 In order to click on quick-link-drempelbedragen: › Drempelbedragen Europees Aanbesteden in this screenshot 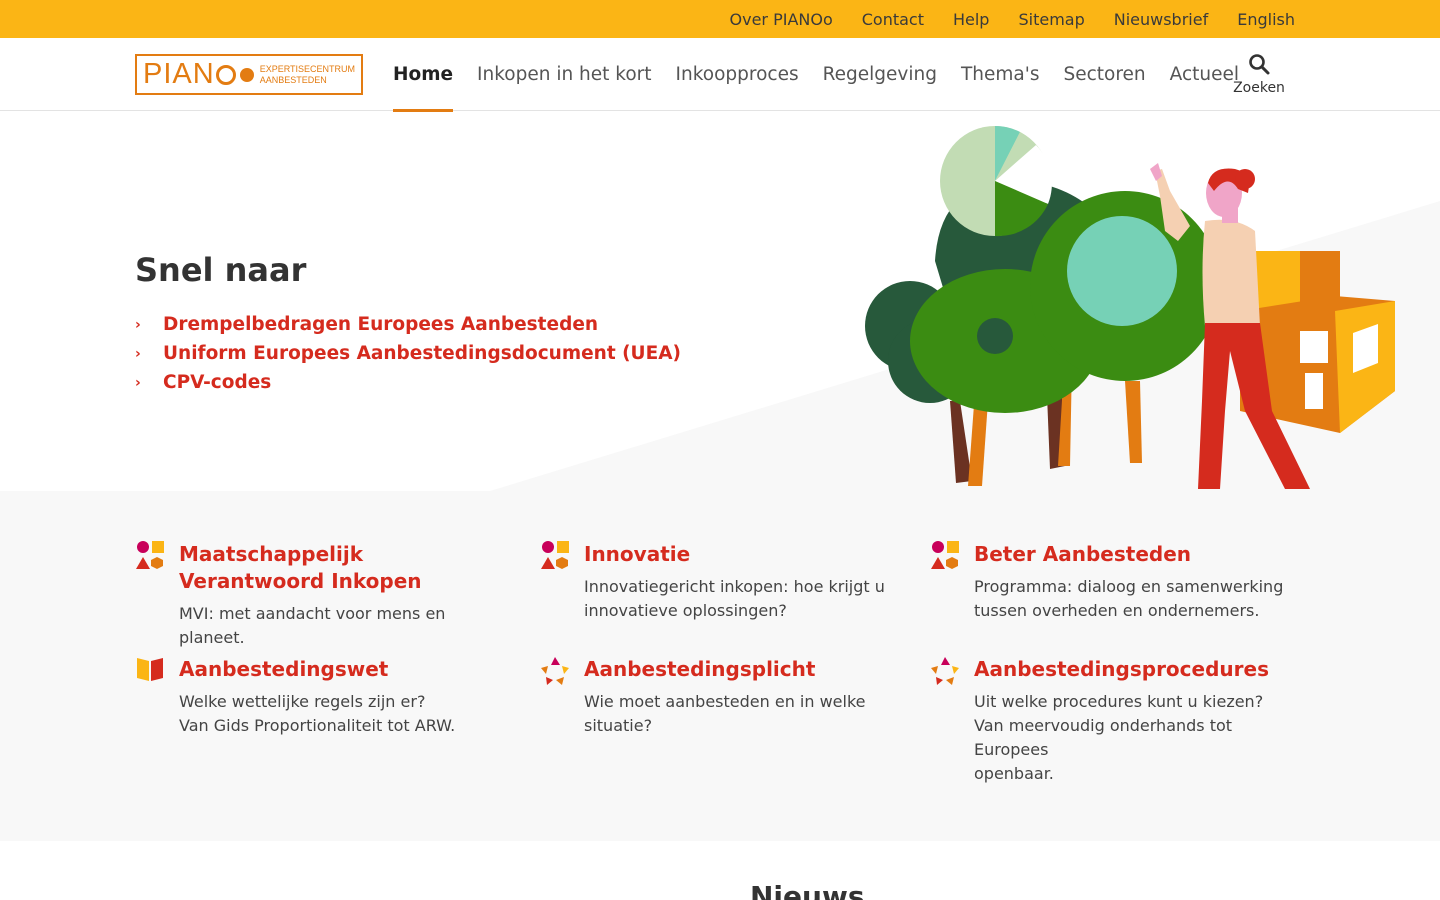, I will do `click(408, 324)`.